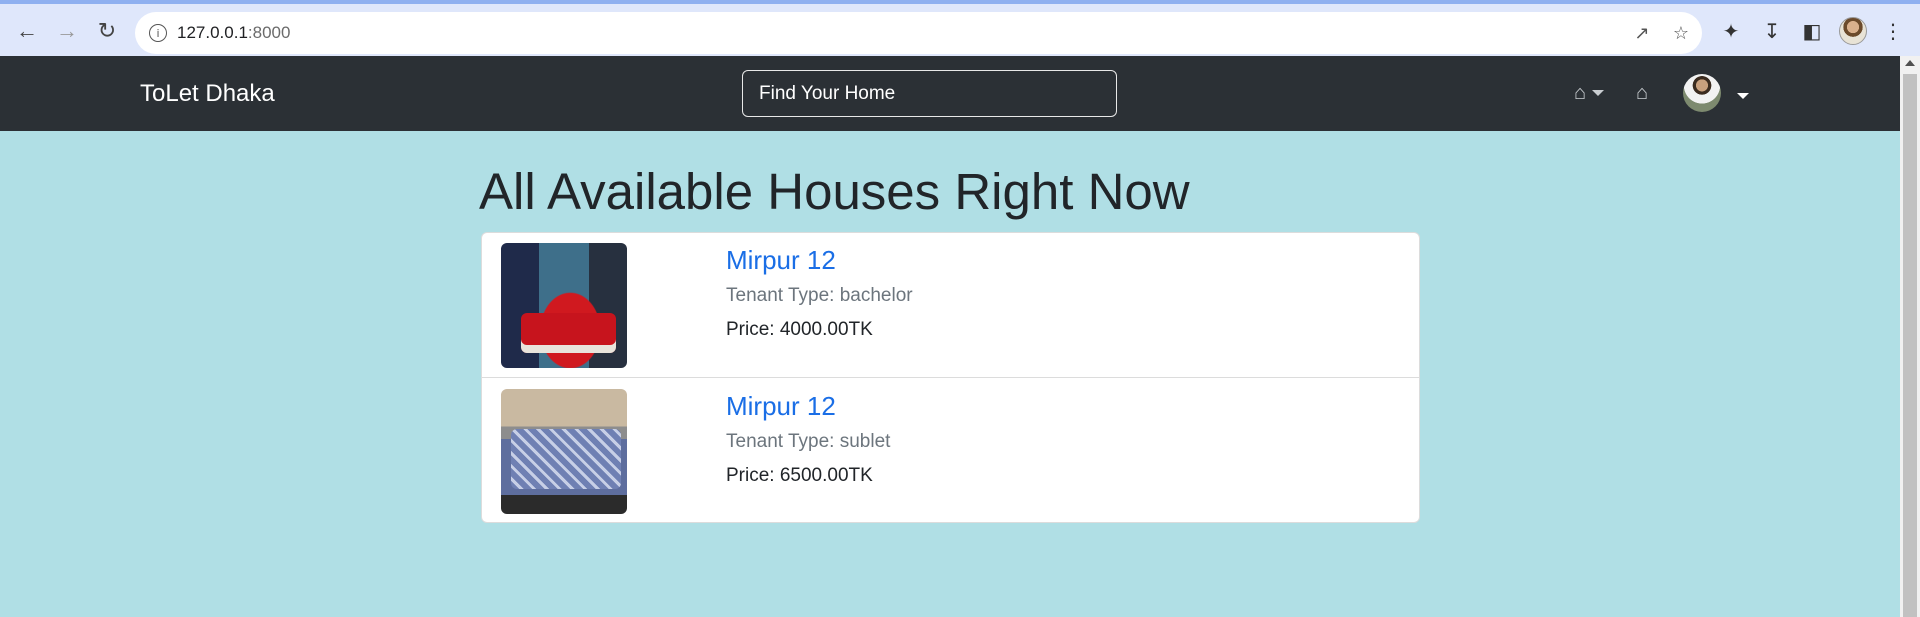 This screenshot has height=617, width=1920. I want to click on site-info-icon: i, so click(158, 33).